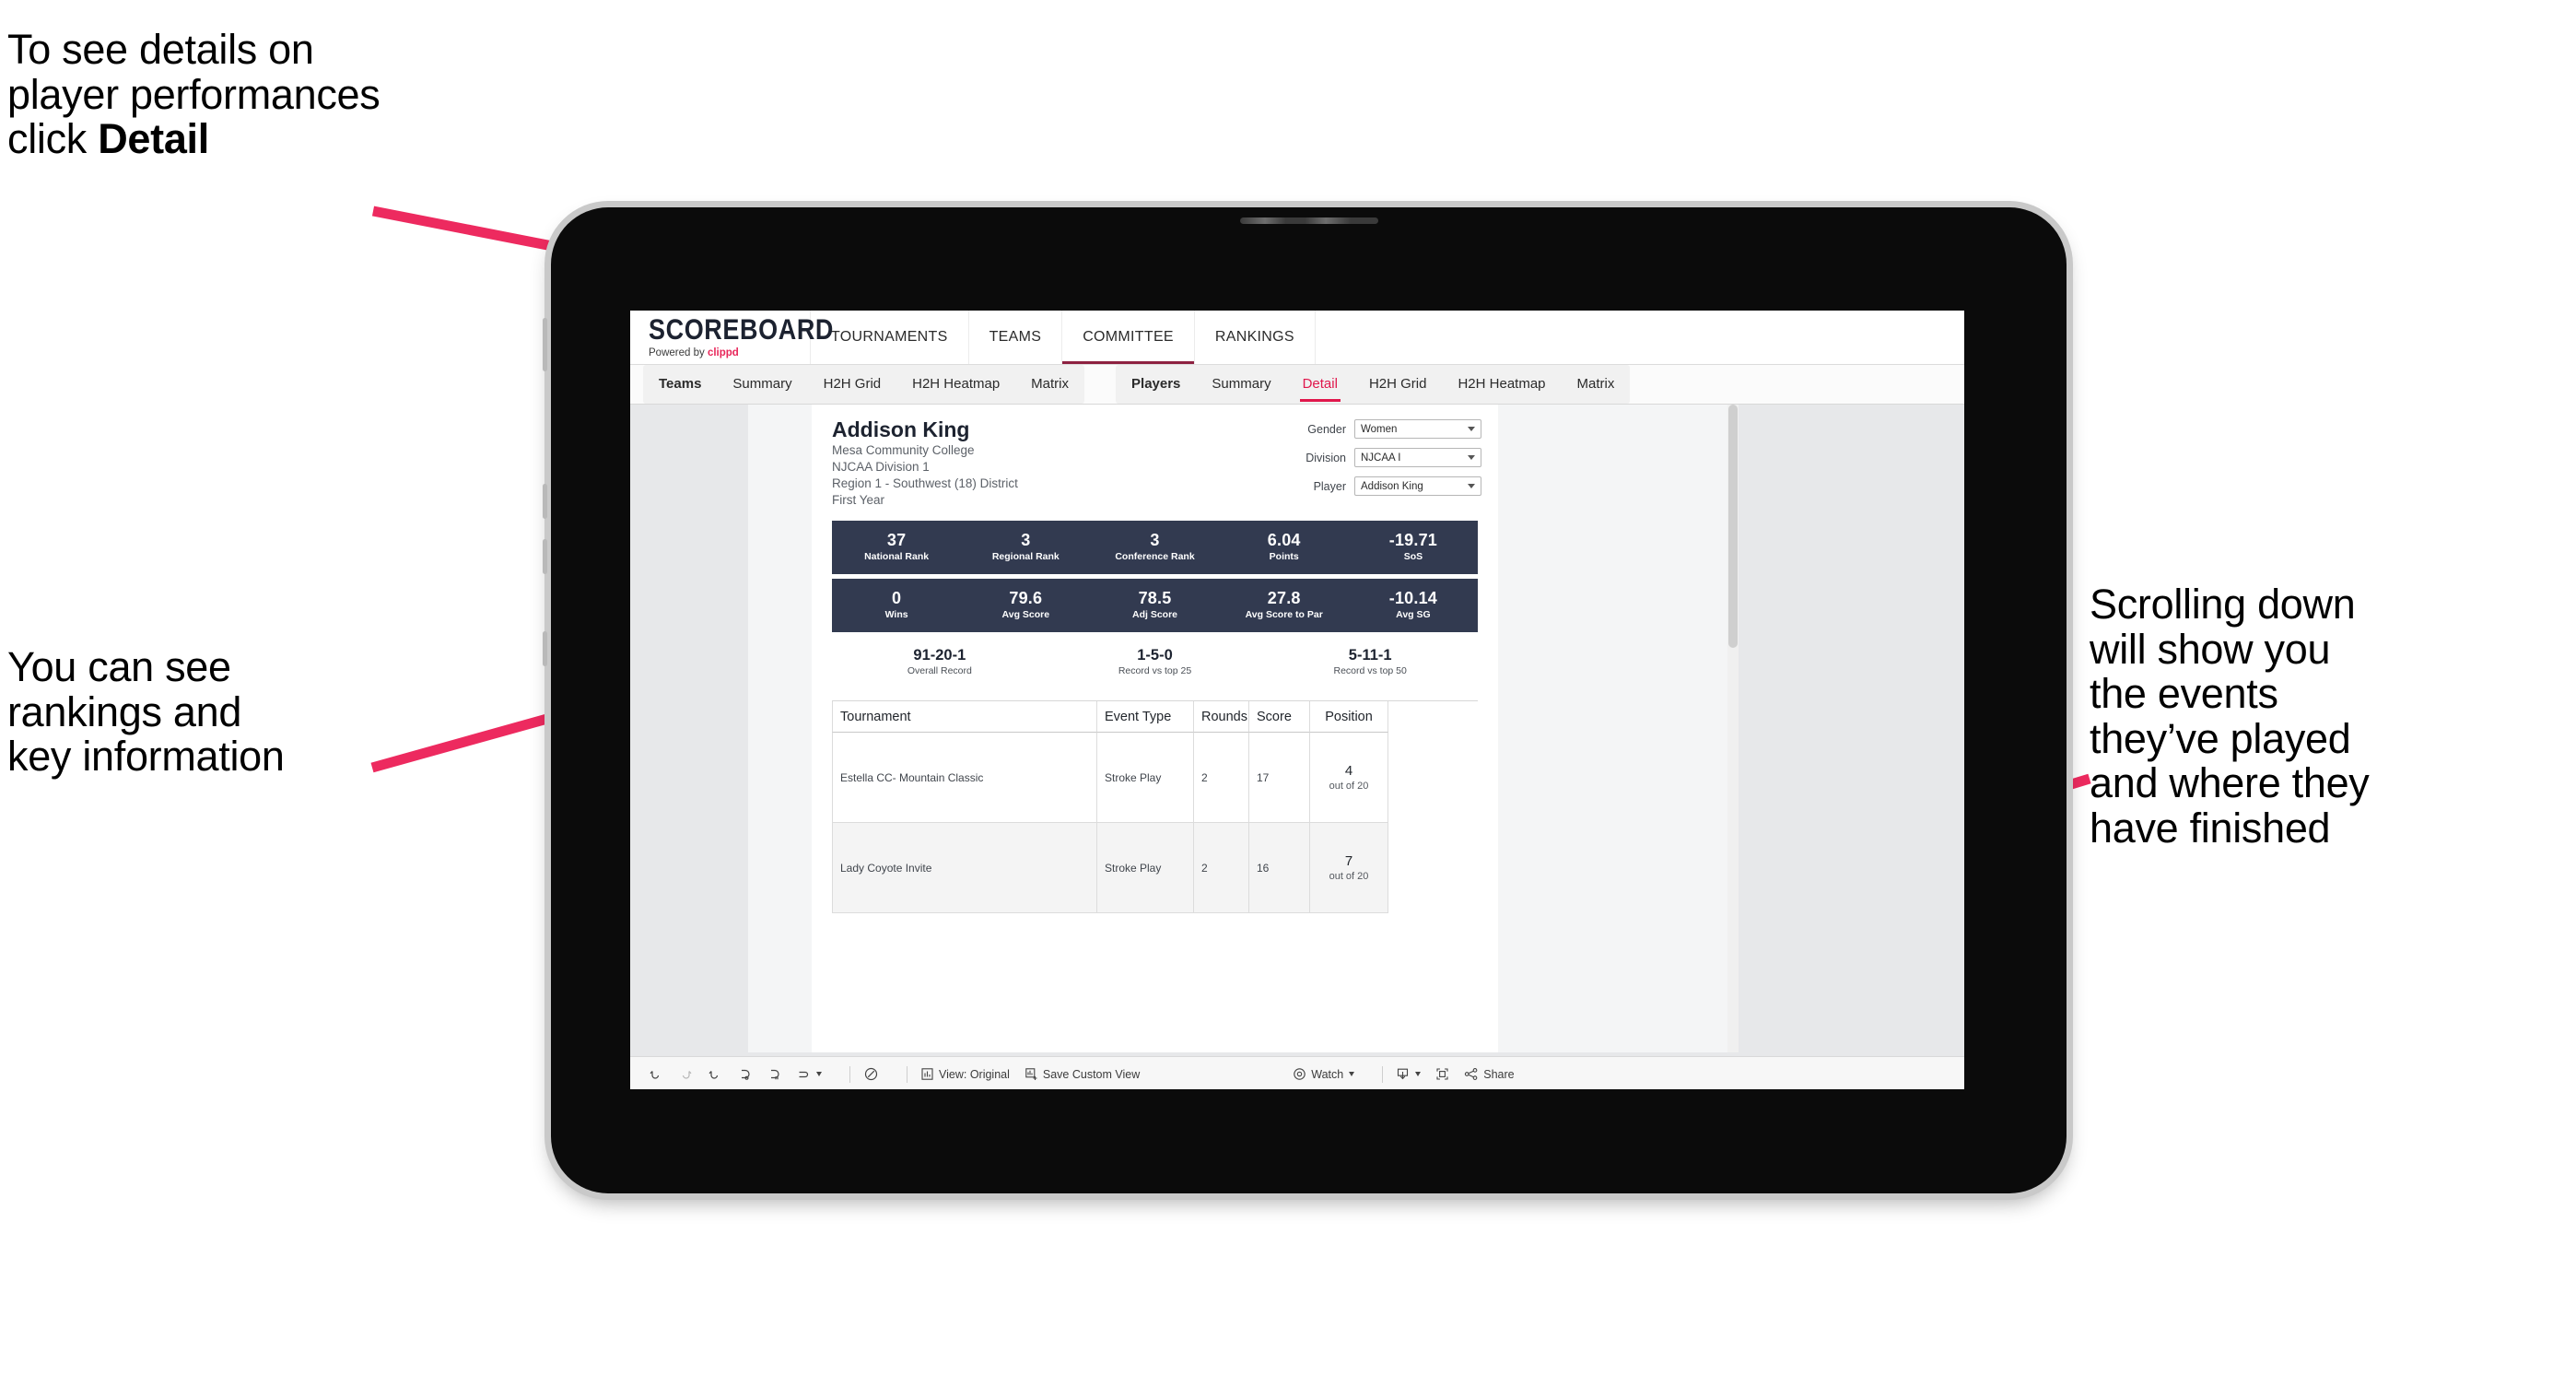 This screenshot has height=1386, width=2576. Describe the element at coordinates (1155, 615) in the screenshot. I see `stat-label: Adj Score` at that location.